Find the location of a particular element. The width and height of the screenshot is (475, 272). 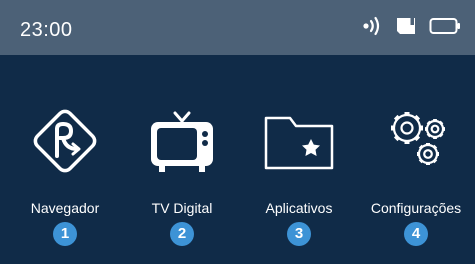

battery-icon is located at coordinates (445, 28).